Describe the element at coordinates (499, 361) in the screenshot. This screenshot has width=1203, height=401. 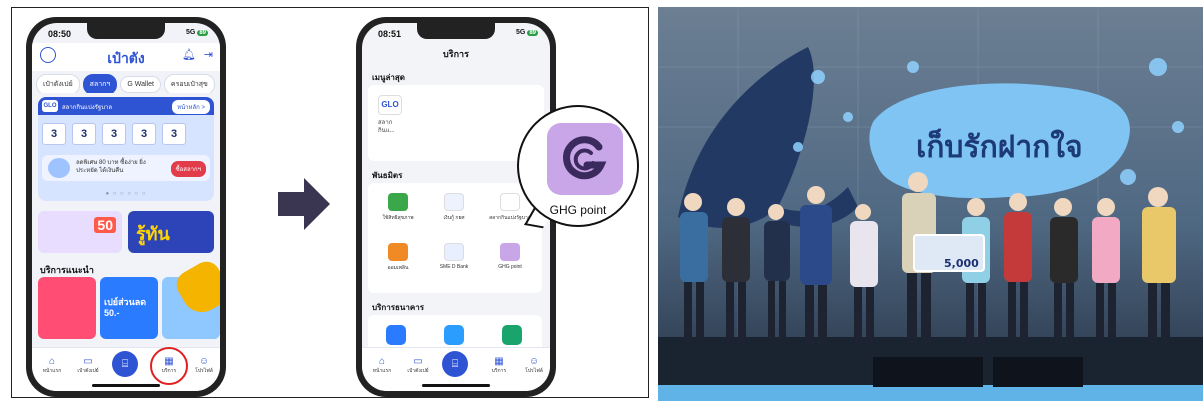
I see `grid-icon: ▦` at that location.